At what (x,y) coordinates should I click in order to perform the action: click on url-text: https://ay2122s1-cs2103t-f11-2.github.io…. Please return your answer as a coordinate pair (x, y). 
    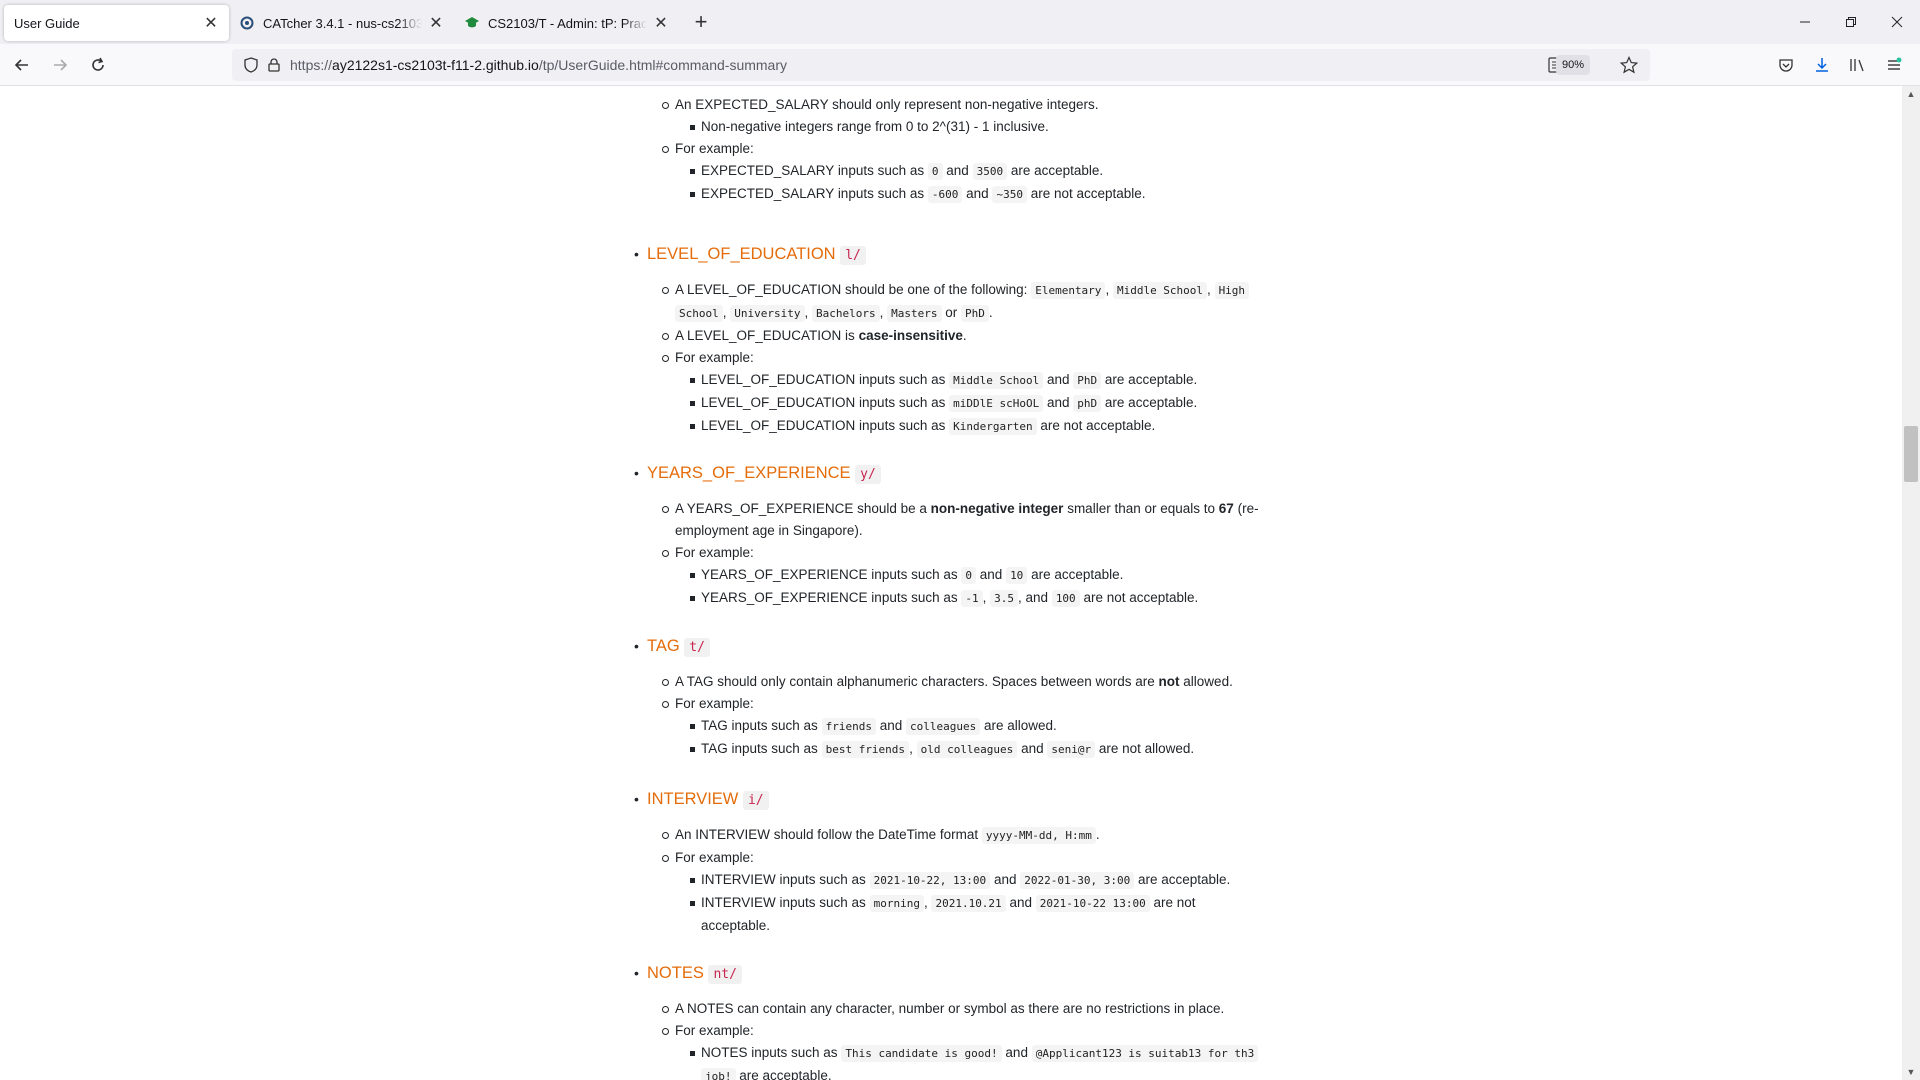
    Looking at the image, I should click on (538, 65).